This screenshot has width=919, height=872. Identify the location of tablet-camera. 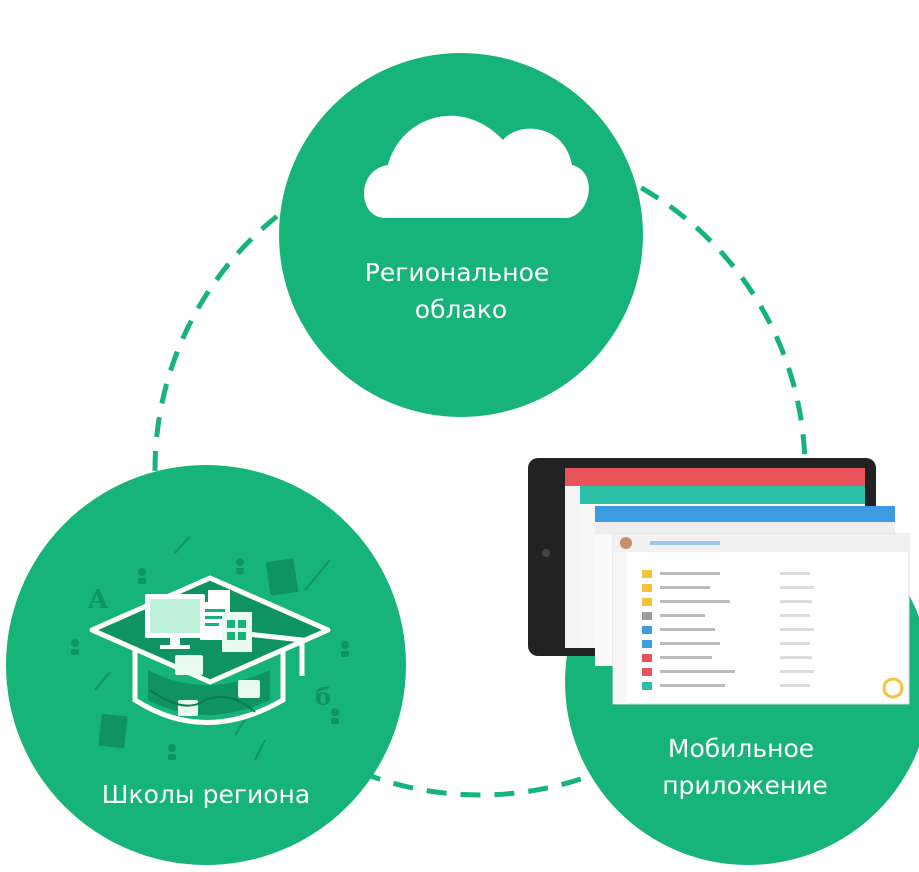
(546, 553).